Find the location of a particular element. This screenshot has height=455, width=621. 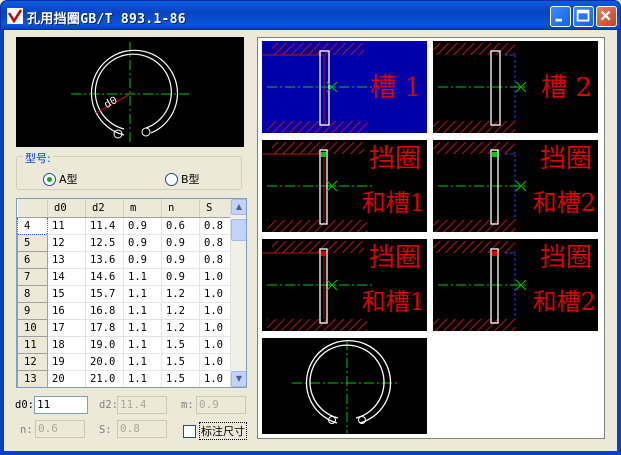

table-scrollbar: ▲ ▼ is located at coordinates (238, 293).